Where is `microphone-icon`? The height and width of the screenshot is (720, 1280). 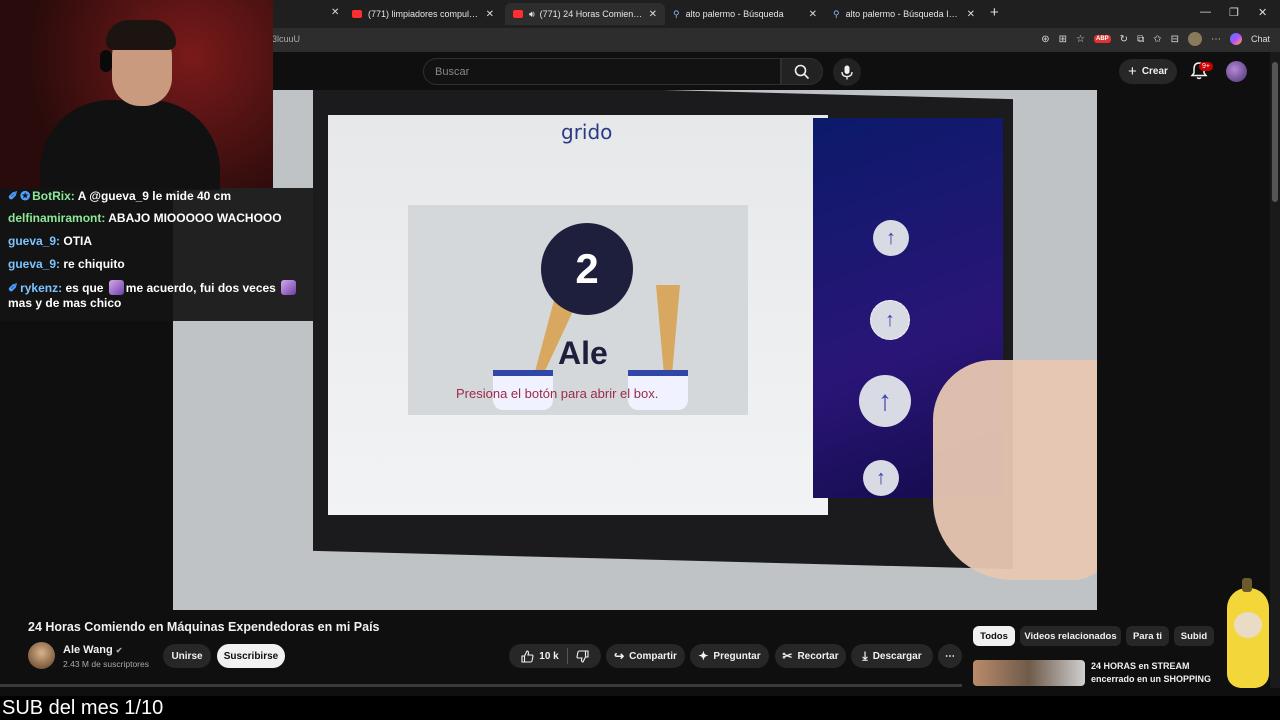 microphone-icon is located at coordinates (847, 72).